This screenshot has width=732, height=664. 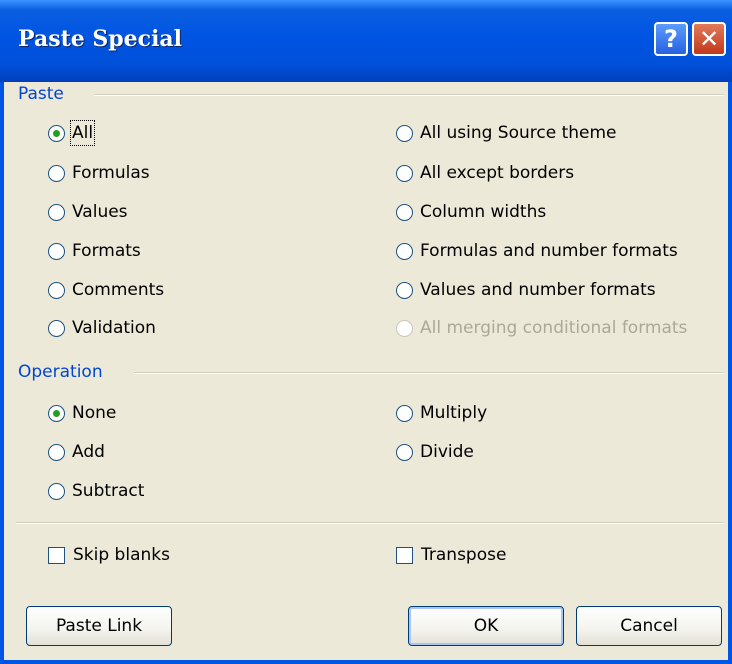 I want to click on help-button: ?, so click(x=671, y=39).